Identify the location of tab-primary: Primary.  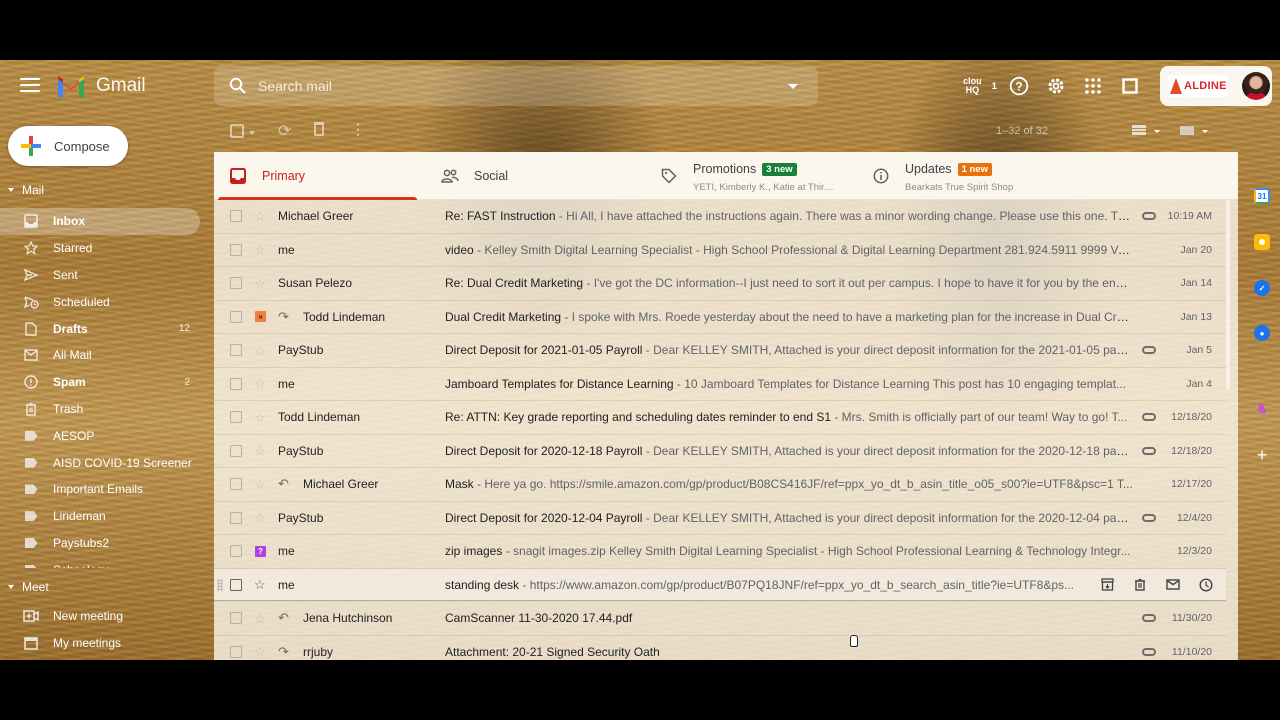
(316, 176).